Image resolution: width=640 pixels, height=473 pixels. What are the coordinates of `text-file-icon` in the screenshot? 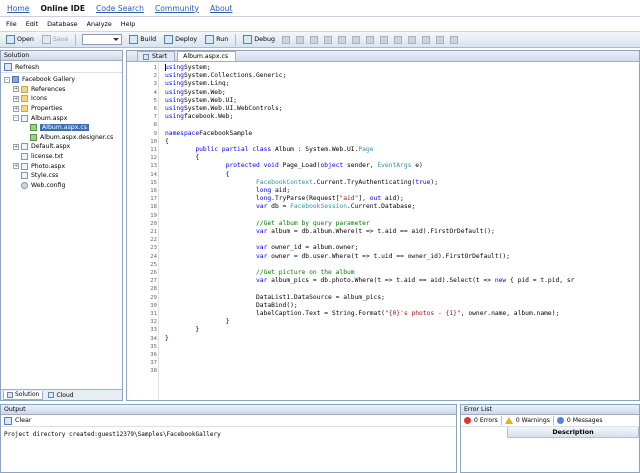 It's located at (24, 157).